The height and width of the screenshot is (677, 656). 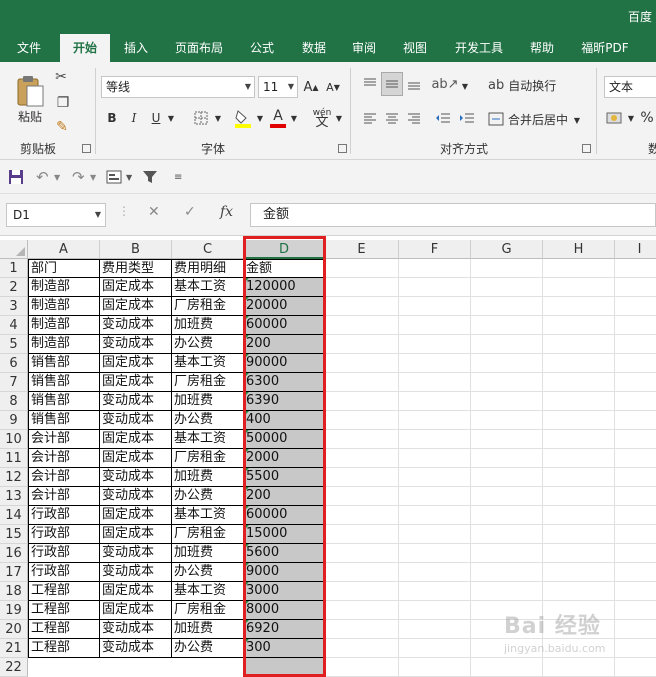 What do you see at coordinates (243, 118) in the screenshot?
I see `fill-color-icon` at bounding box center [243, 118].